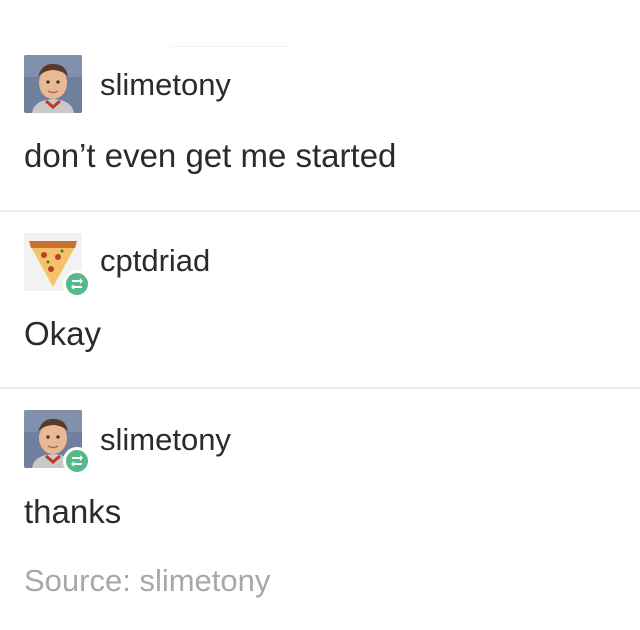  Describe the element at coordinates (53, 84) in the screenshot. I see `boy-portrait-icon` at that location.